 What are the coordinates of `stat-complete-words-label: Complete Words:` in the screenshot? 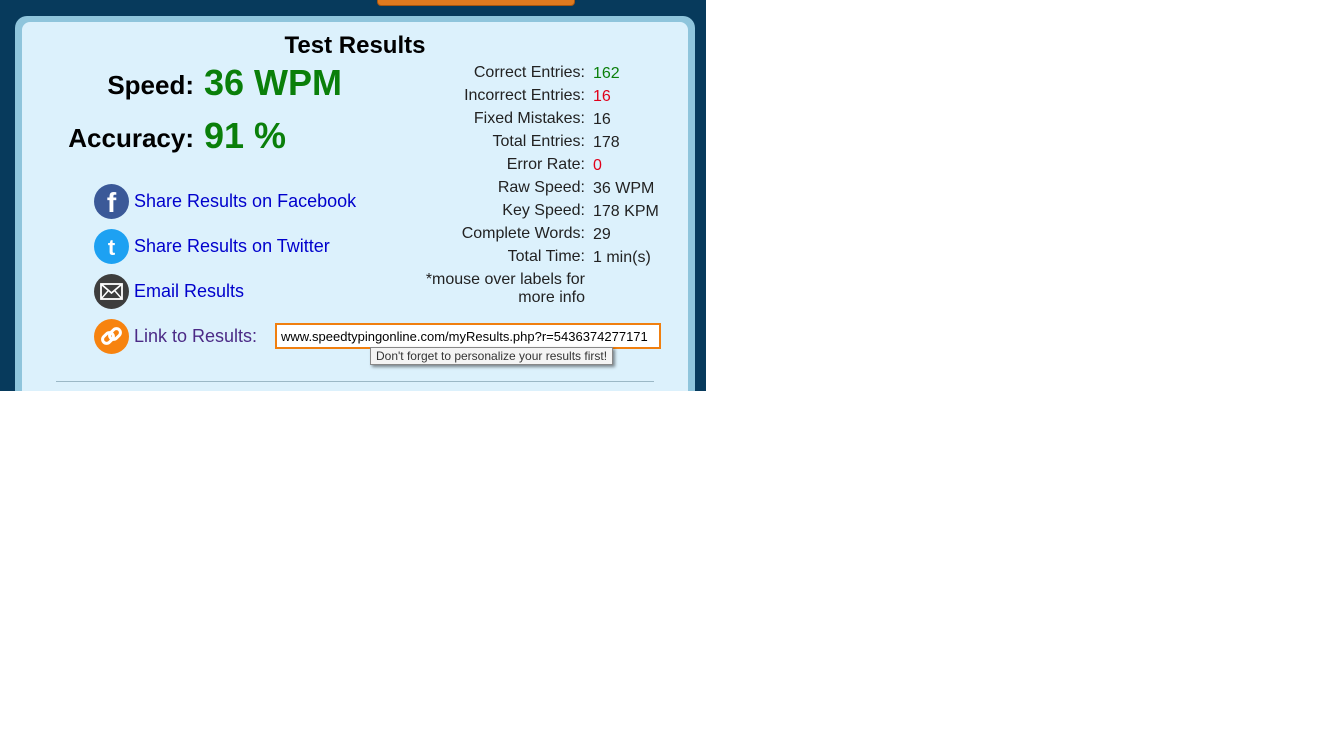 It's located at (493, 234).